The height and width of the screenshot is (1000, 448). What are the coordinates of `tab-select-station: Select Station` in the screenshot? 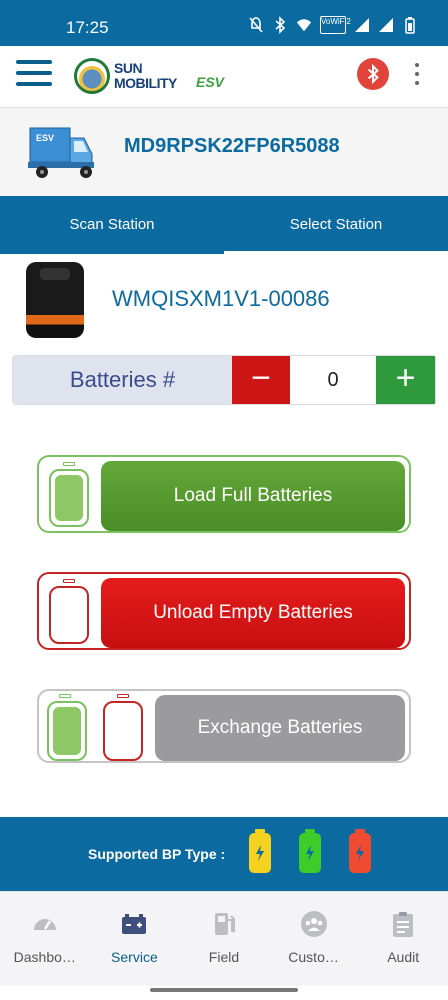 It's located at (336, 225).